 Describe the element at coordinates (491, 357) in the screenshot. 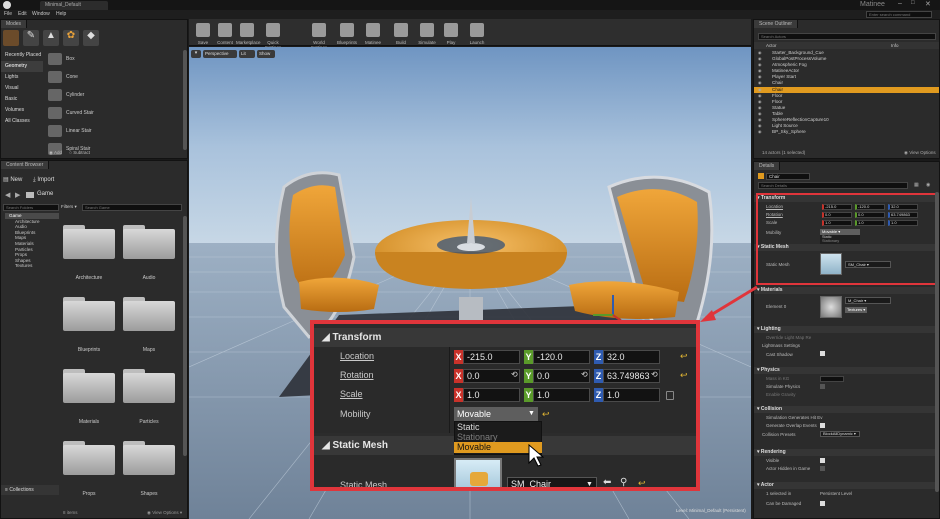

I see `zoom-location-x-field: -215.0` at that location.